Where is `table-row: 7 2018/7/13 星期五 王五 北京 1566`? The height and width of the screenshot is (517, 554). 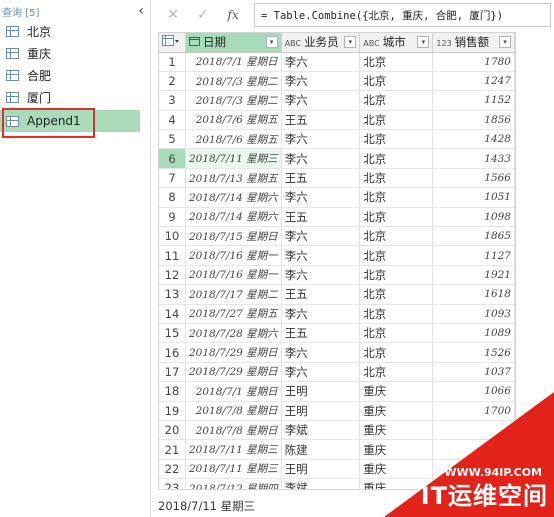 table-row: 7 2018/7/13 星期五 王五 北京 1566 is located at coordinates (337, 178).